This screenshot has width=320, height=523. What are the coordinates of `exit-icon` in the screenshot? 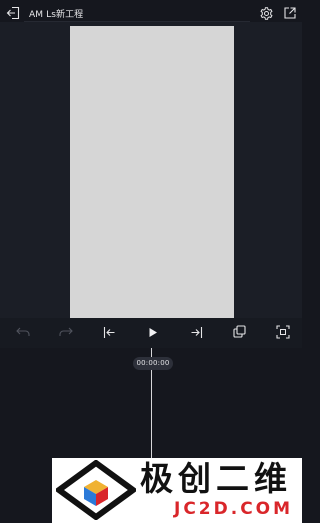 It's located at (13, 13).